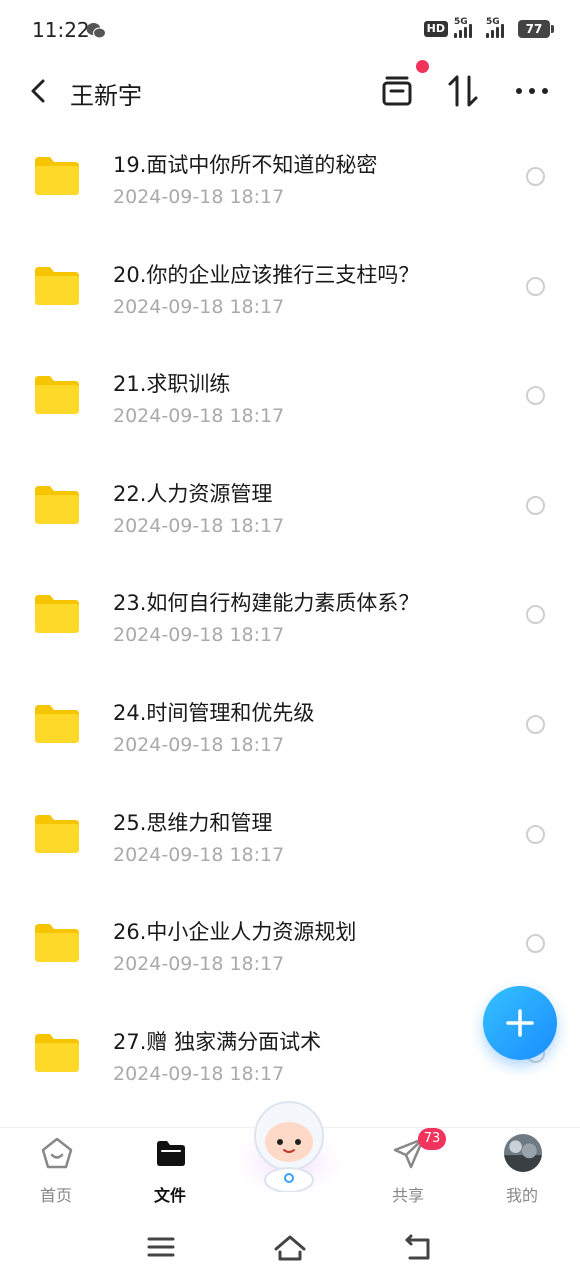 This screenshot has width=580, height=1282. Describe the element at coordinates (266, 274) in the screenshot. I see `file-name: 20.你的企业应该推行三支柱吗？` at that location.